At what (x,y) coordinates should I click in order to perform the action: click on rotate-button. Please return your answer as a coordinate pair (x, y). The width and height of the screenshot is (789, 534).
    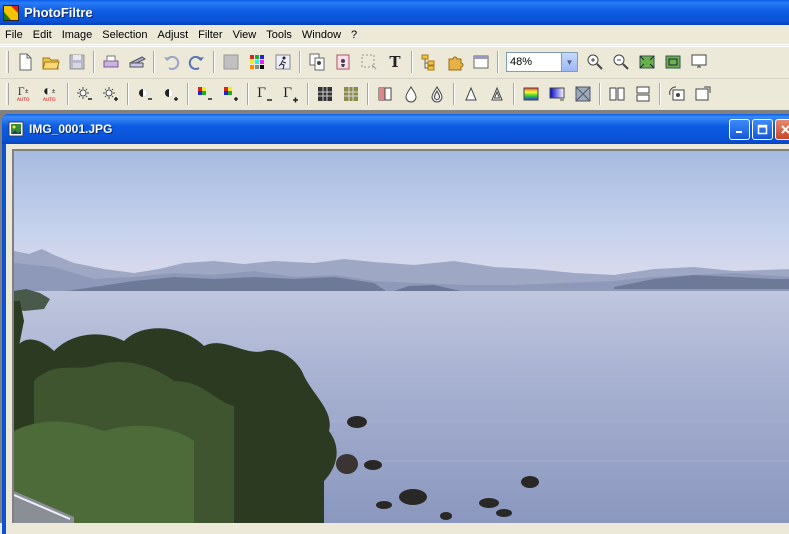
    Looking at the image, I should click on (677, 94).